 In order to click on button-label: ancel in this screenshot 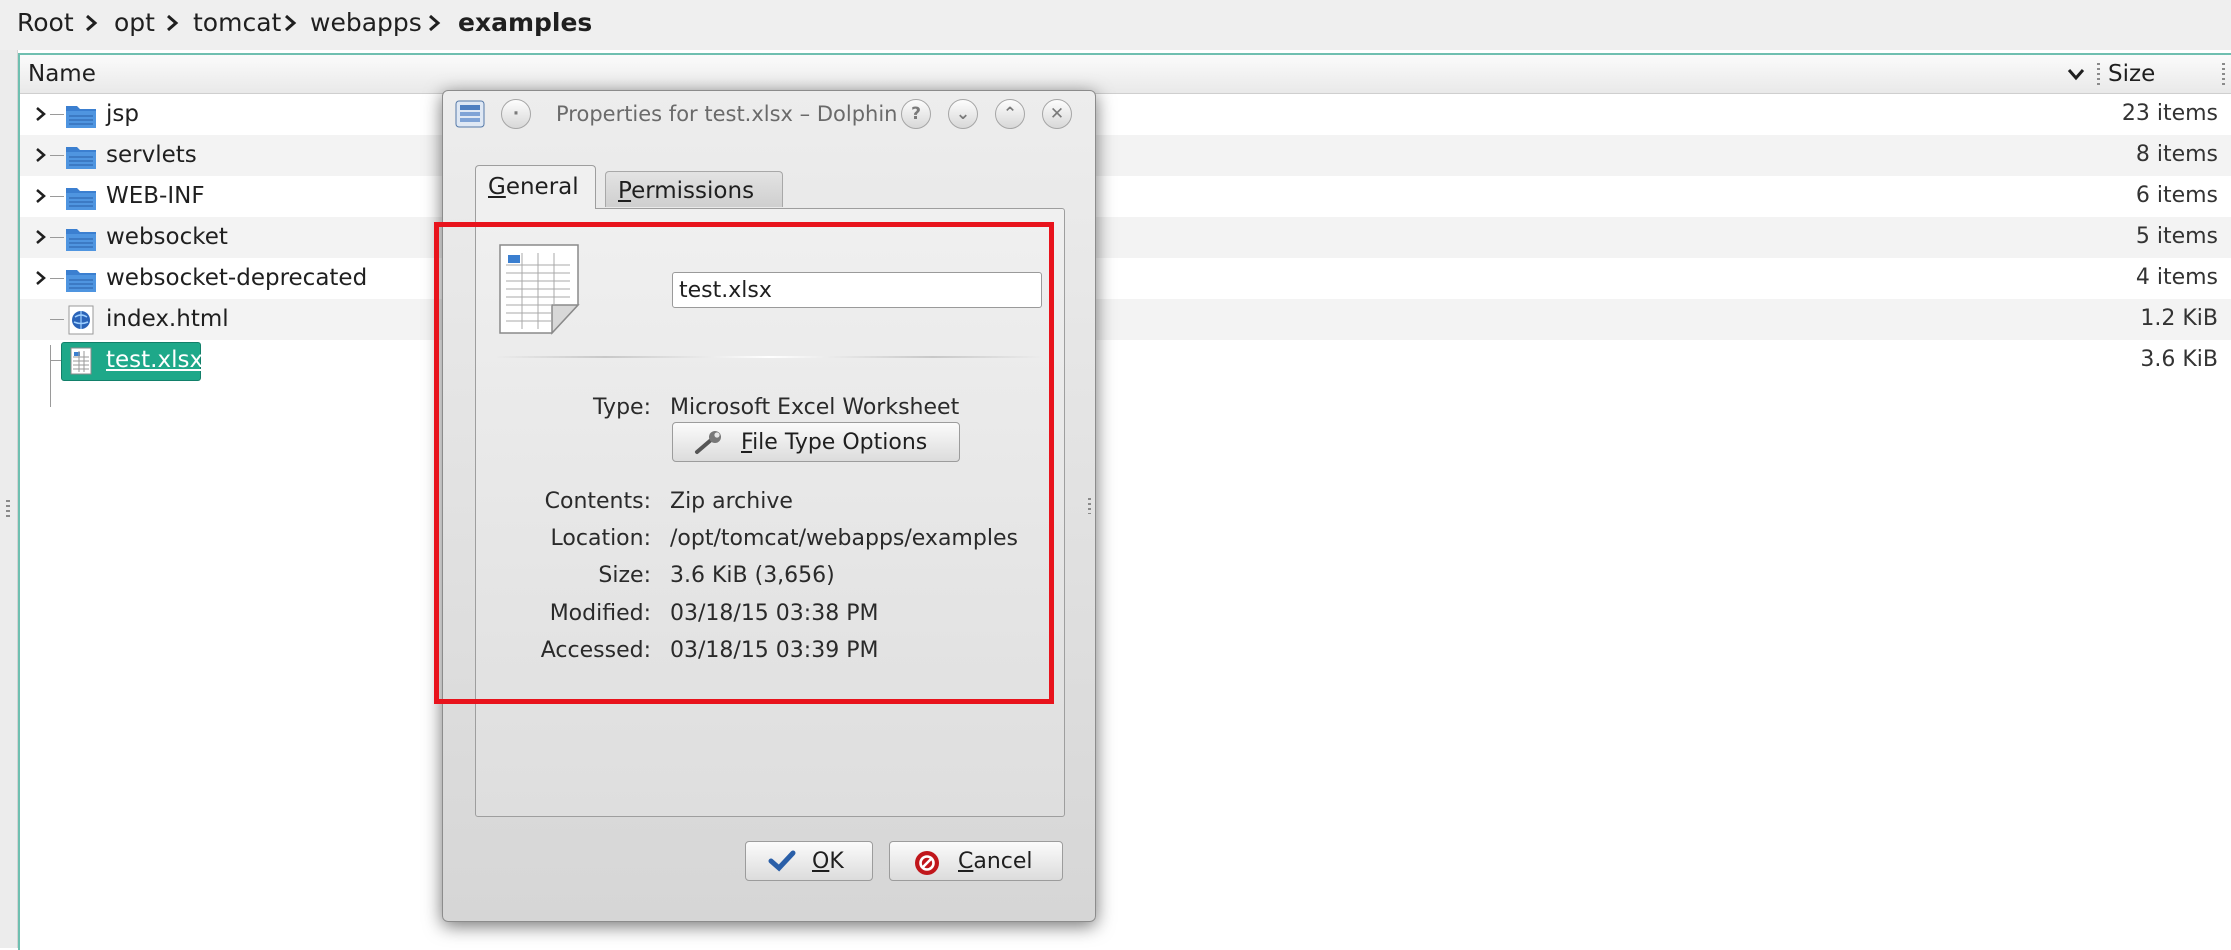, I will do `click(1003, 861)`.